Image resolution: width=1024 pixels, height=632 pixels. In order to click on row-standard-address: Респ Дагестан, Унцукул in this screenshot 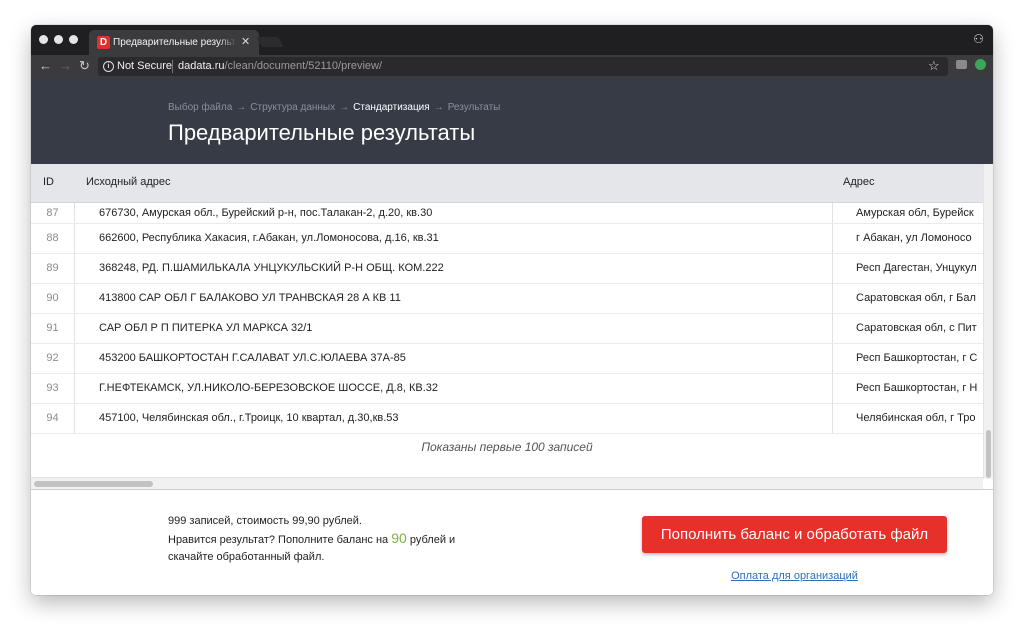, I will do `click(907, 268)`.